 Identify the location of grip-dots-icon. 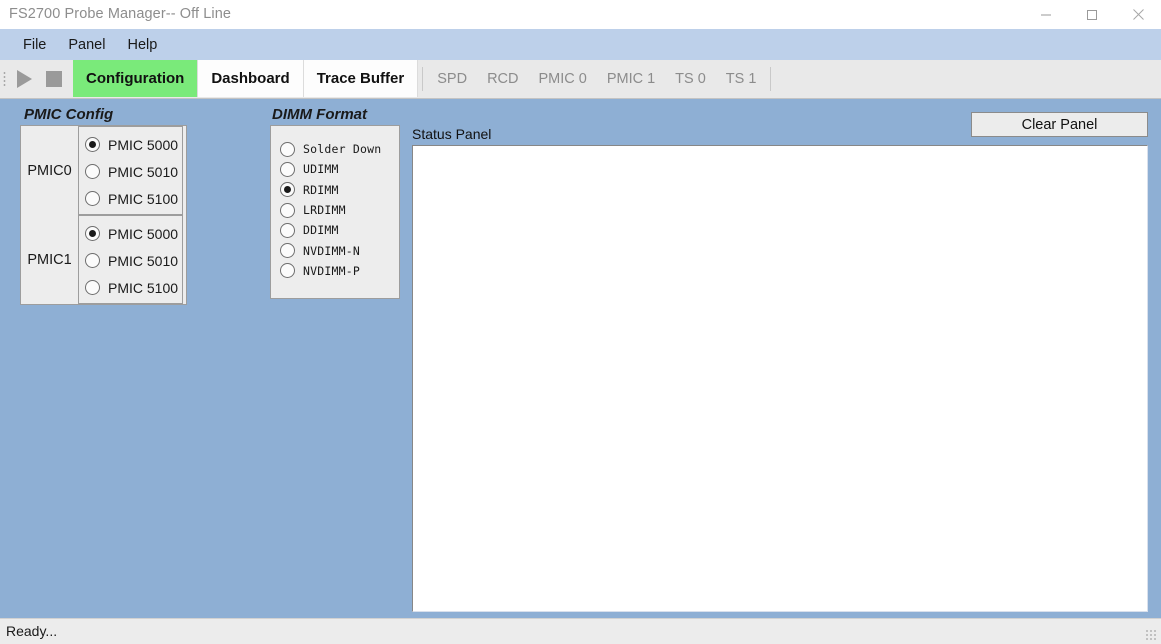
(4, 79).